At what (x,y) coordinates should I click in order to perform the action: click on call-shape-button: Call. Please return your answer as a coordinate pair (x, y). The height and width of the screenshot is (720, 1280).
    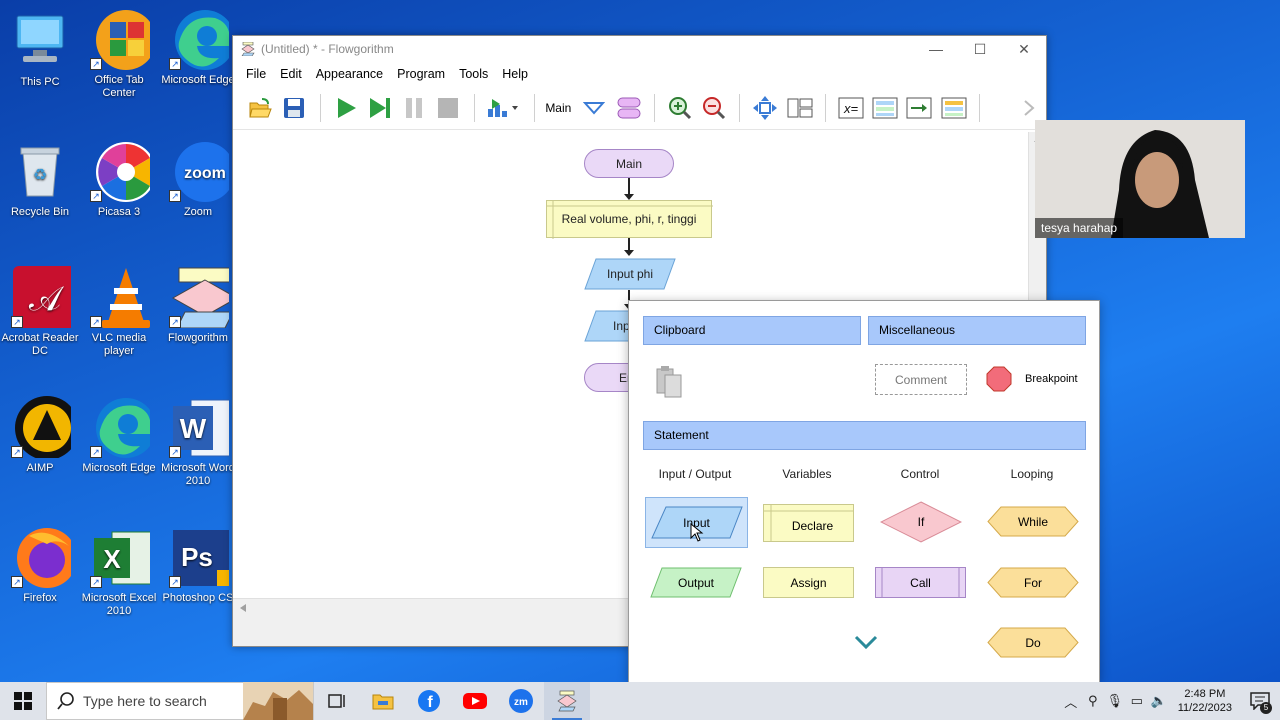
    Looking at the image, I should click on (920, 582).